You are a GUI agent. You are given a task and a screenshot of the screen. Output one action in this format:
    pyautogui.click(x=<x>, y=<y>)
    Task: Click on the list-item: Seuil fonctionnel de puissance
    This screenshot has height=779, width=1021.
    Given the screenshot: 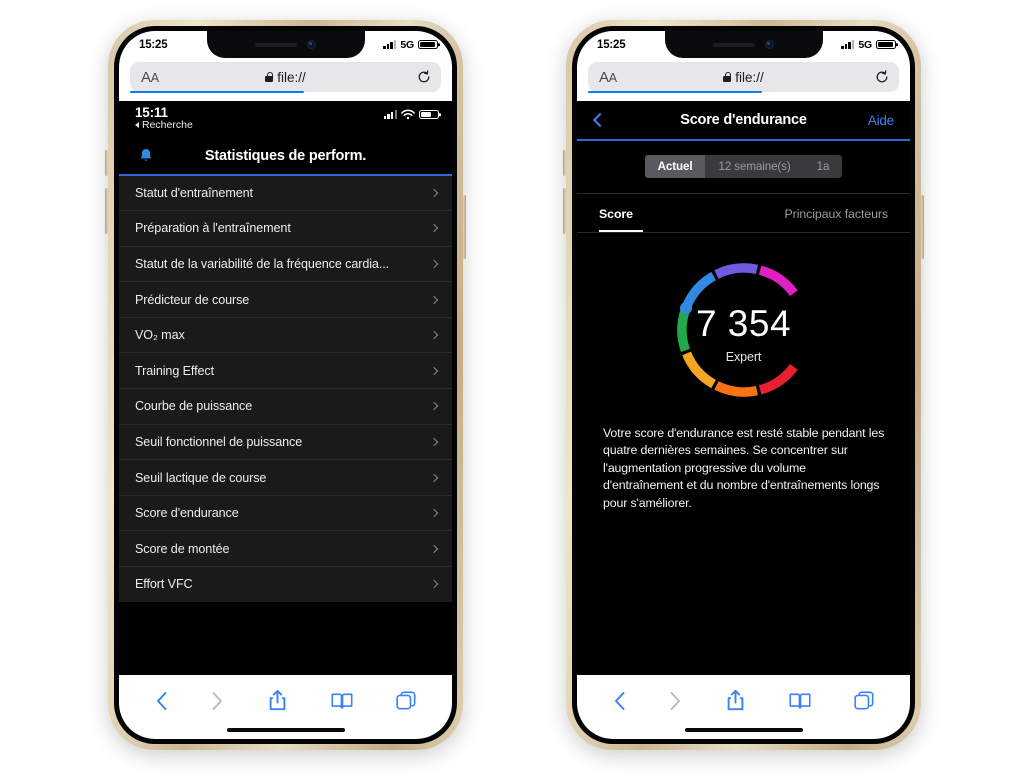 What is the action you would take?
    pyautogui.click(x=285, y=442)
    